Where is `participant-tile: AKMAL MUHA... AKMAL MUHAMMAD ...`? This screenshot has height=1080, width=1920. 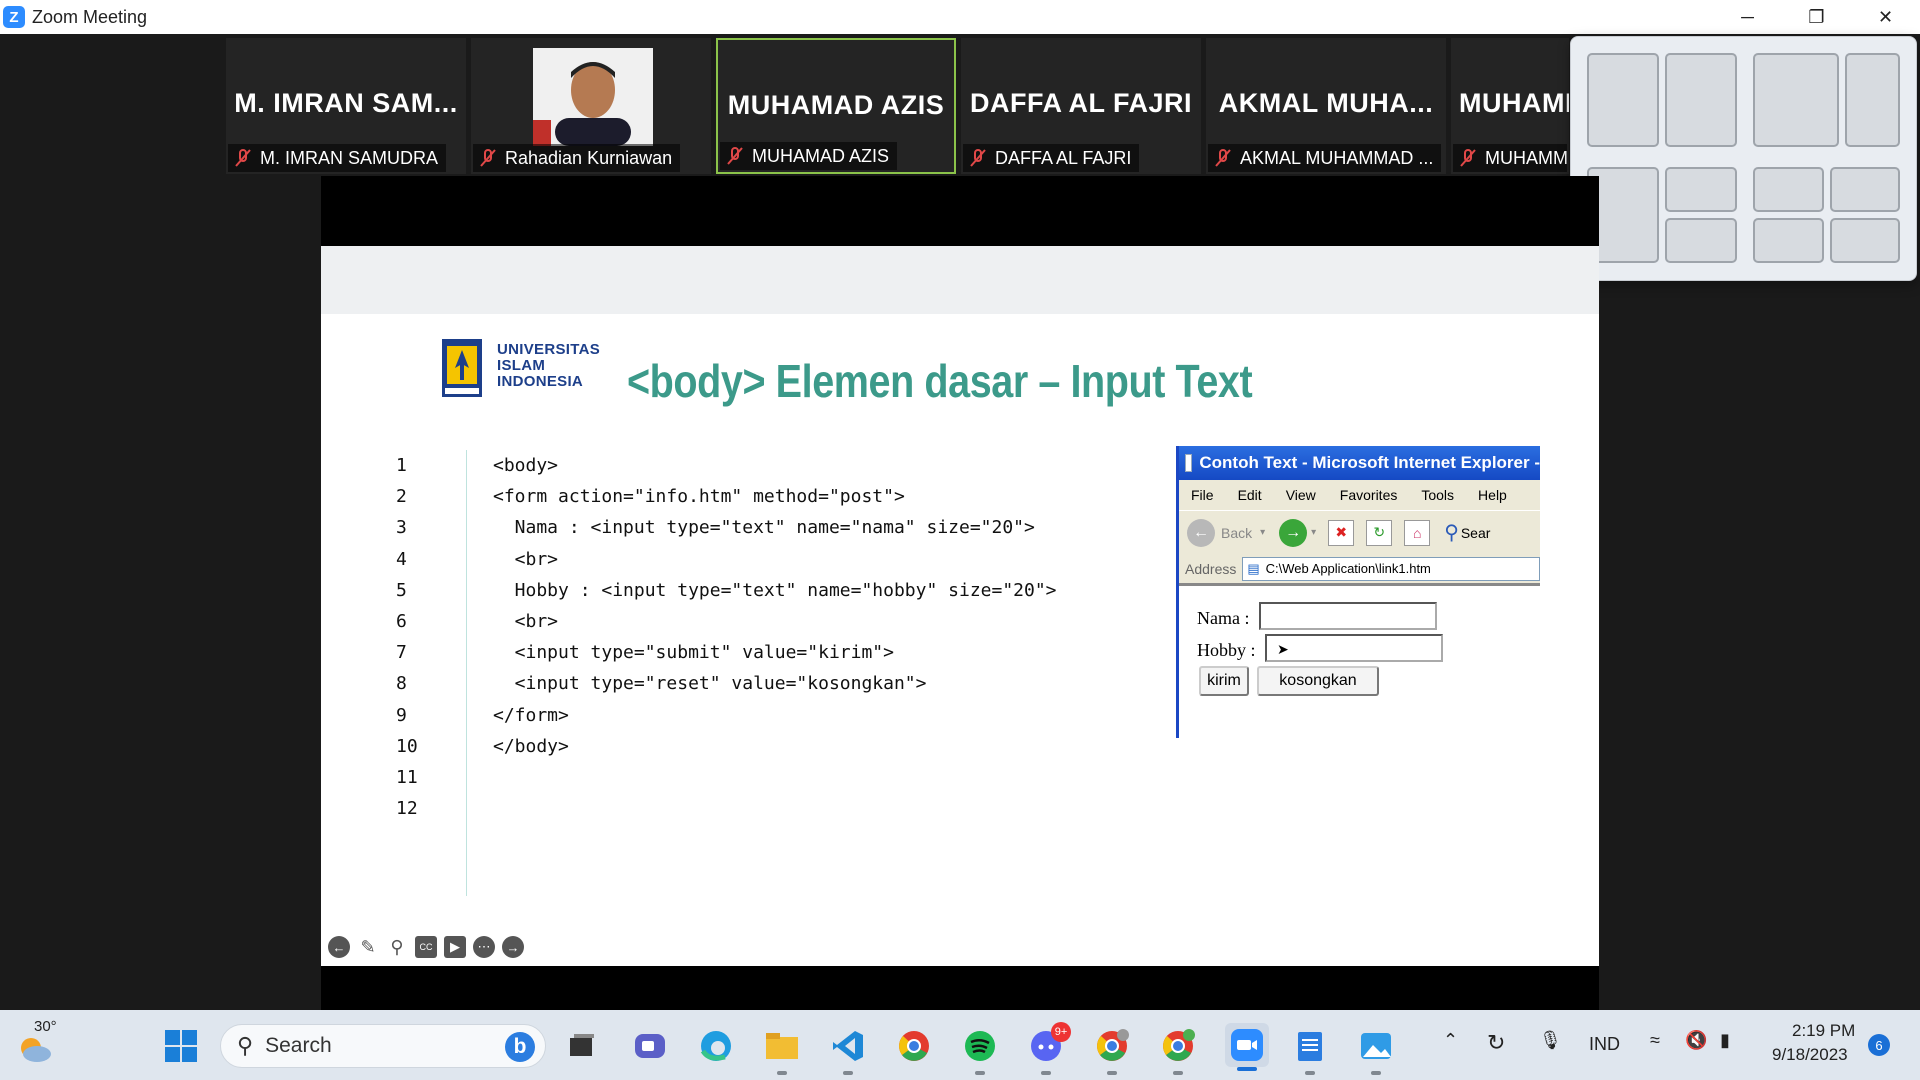 participant-tile: AKMAL MUHA... AKMAL MUHAMMAD ... is located at coordinates (1326, 106).